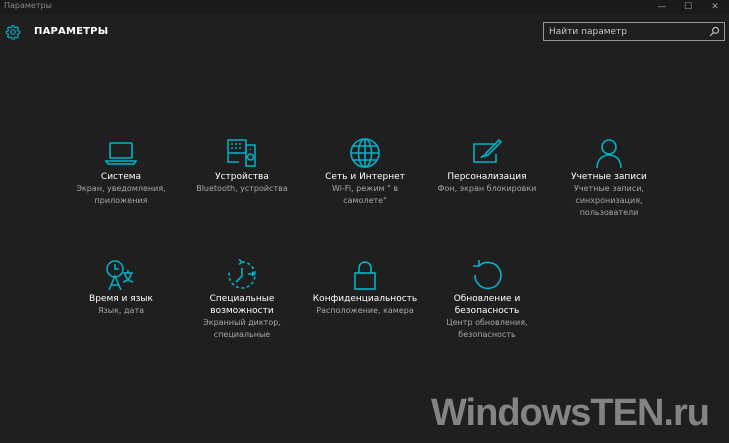  I want to click on tile-description: Центр обновления, безопасность, so click(487, 328).